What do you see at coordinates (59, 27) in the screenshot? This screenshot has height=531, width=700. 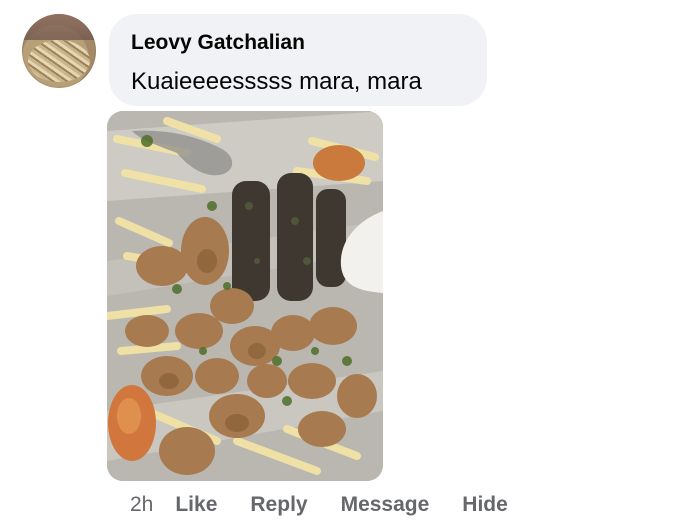 I see `avatar-cloth` at bounding box center [59, 27].